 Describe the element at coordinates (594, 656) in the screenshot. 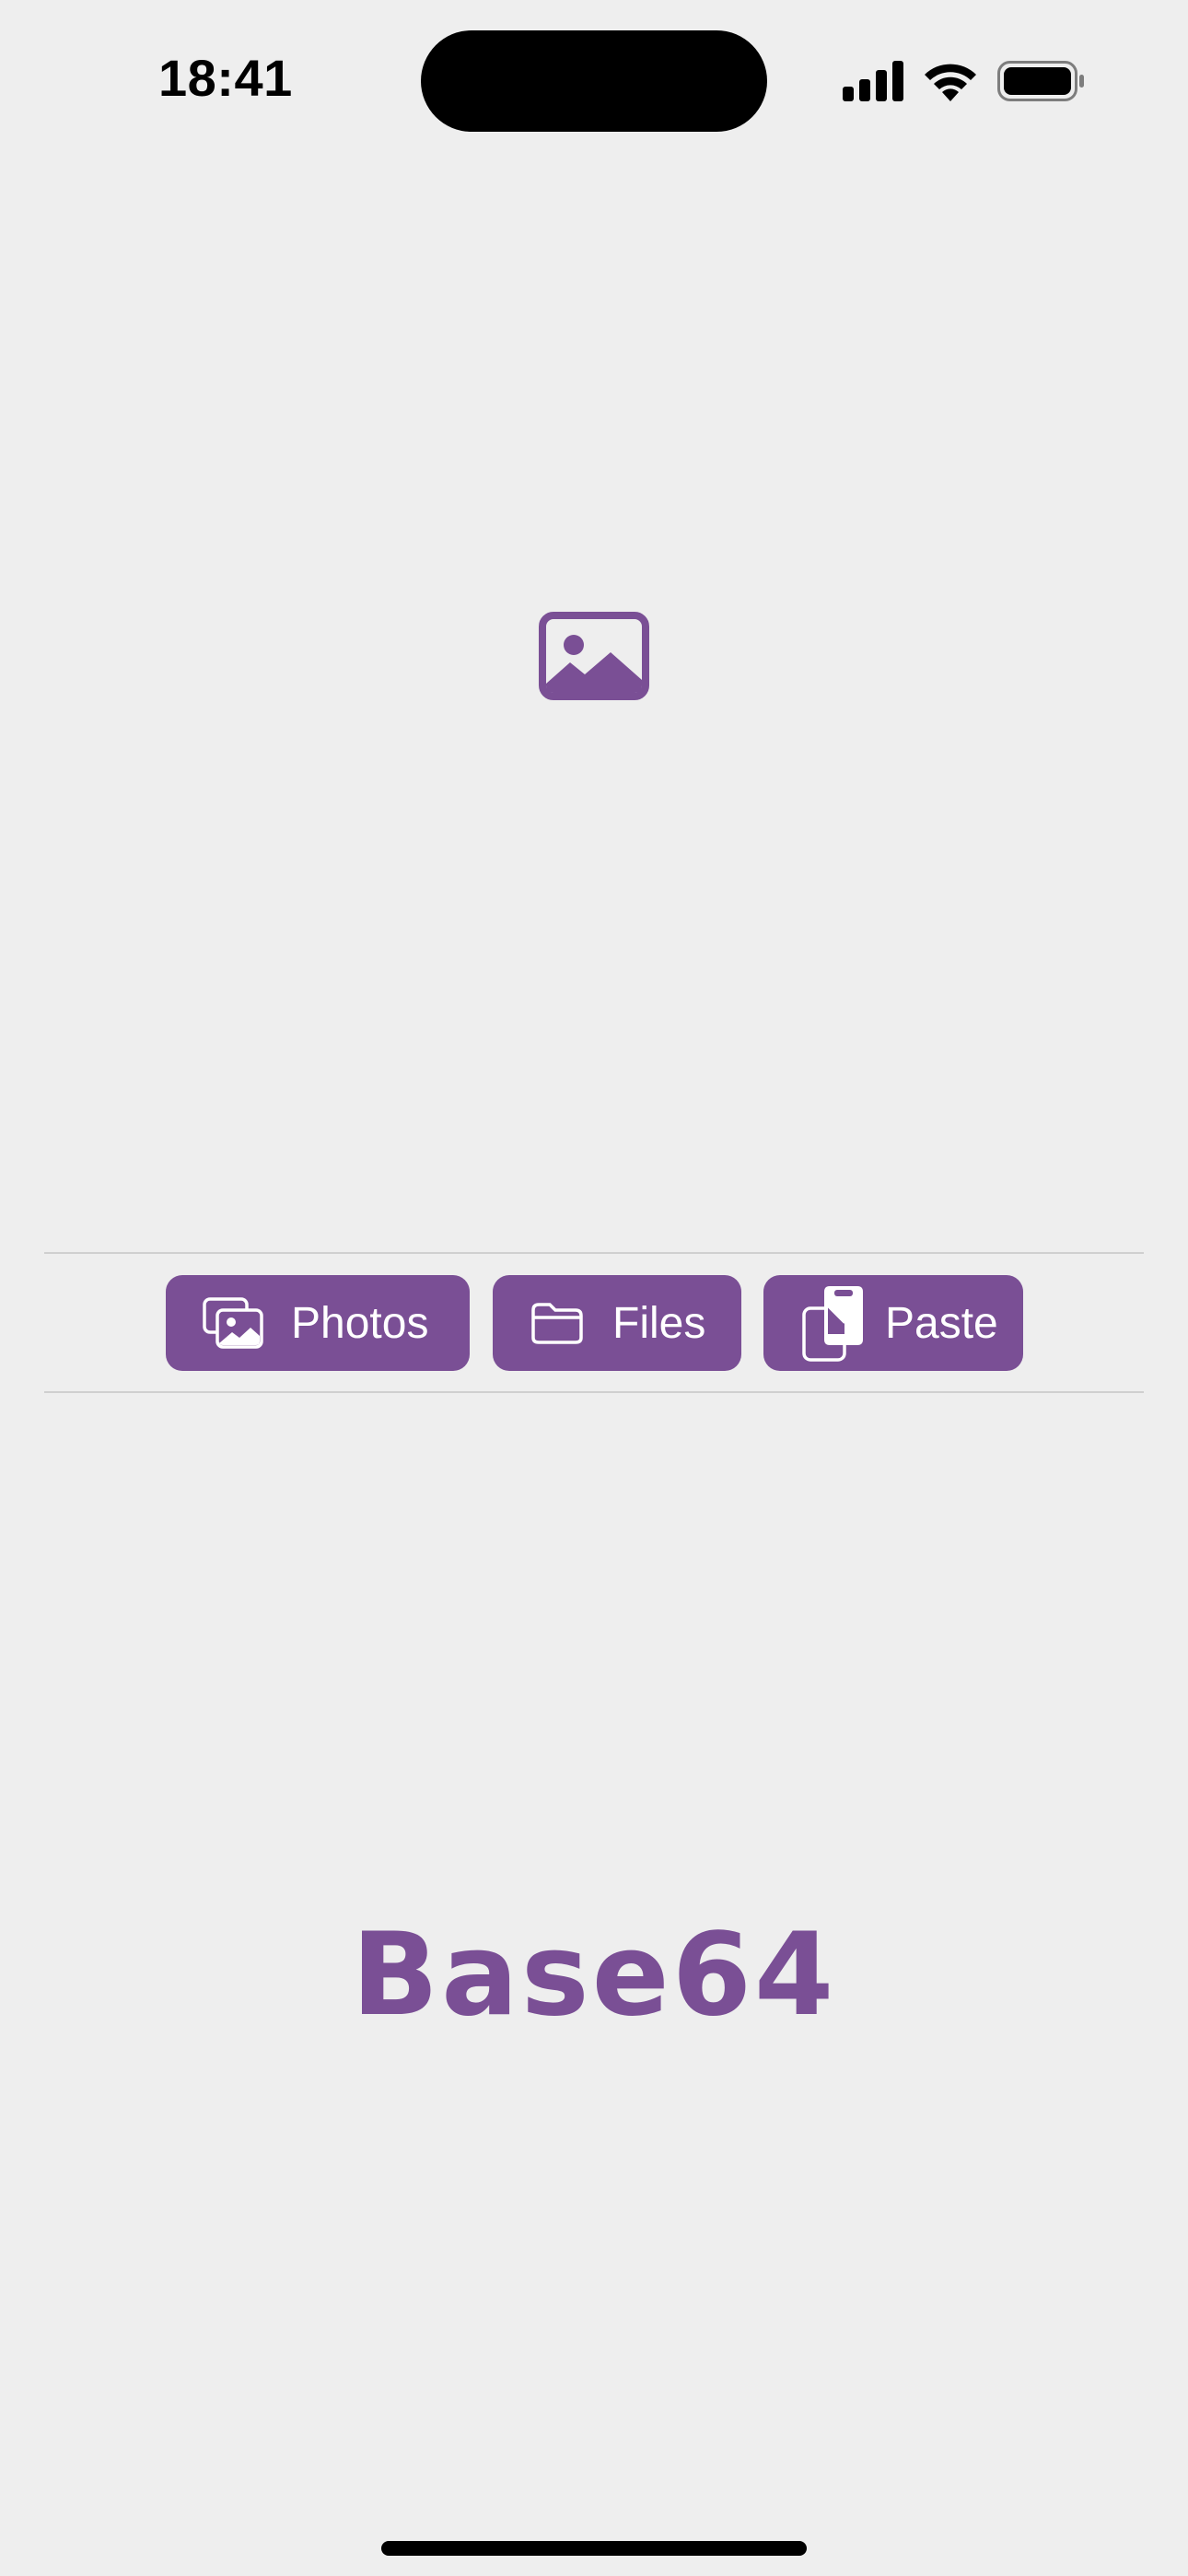

I see `photo-icon` at that location.